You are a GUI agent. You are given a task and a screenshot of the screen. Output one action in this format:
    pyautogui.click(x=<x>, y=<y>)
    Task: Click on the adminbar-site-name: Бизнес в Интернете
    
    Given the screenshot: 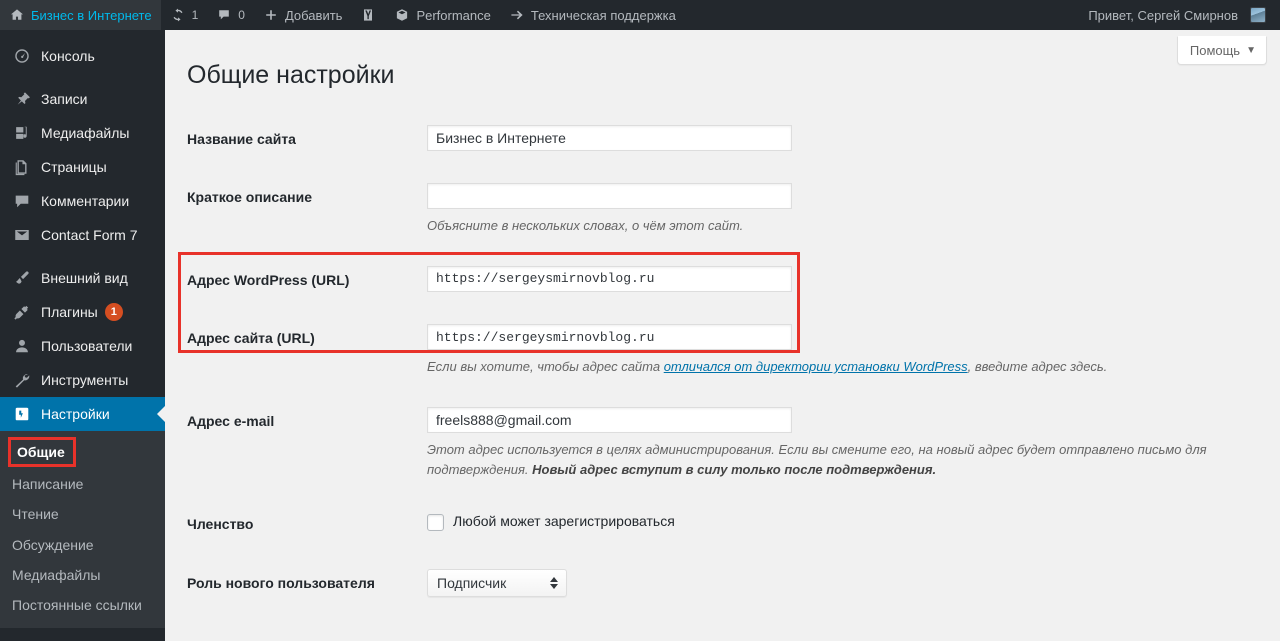 What is the action you would take?
    pyautogui.click(x=80, y=15)
    